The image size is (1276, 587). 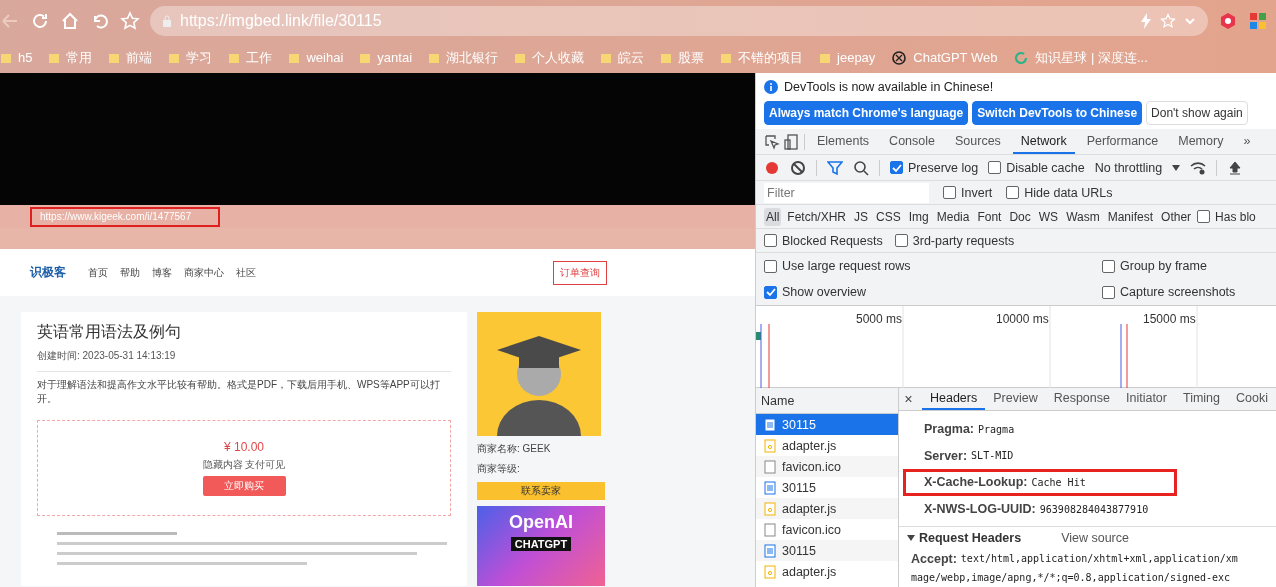 What do you see at coordinates (244, 465) in the screenshot?
I see `hidden-content-note: 隐藏内容 支付可见` at bounding box center [244, 465].